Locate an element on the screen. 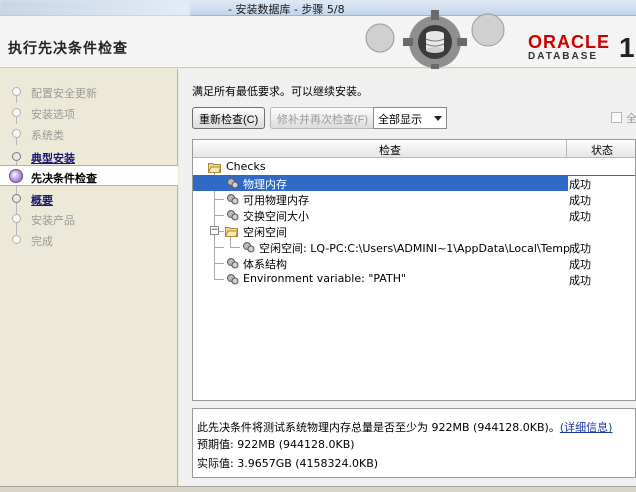 The image size is (636, 492). sidebar-item-prerequisite-checks: 先决条件检查 is located at coordinates (89, 175).